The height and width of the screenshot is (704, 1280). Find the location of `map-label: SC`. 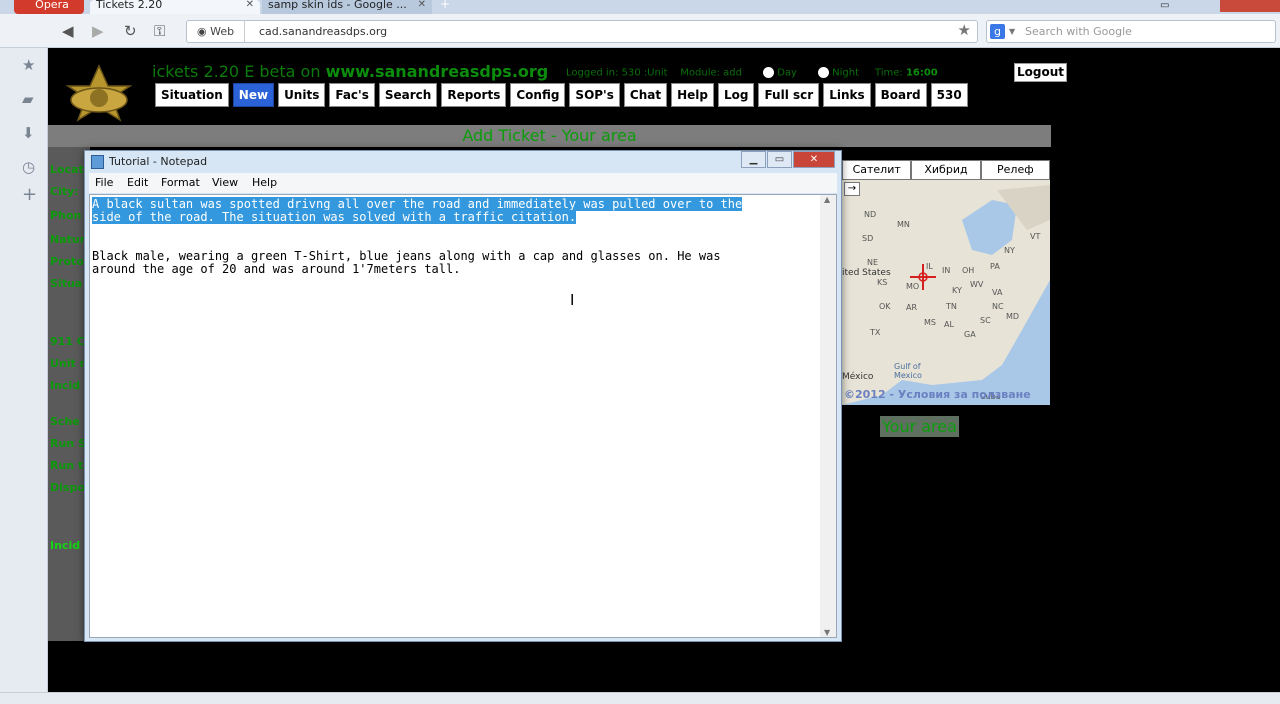

map-label: SC is located at coordinates (985, 320).